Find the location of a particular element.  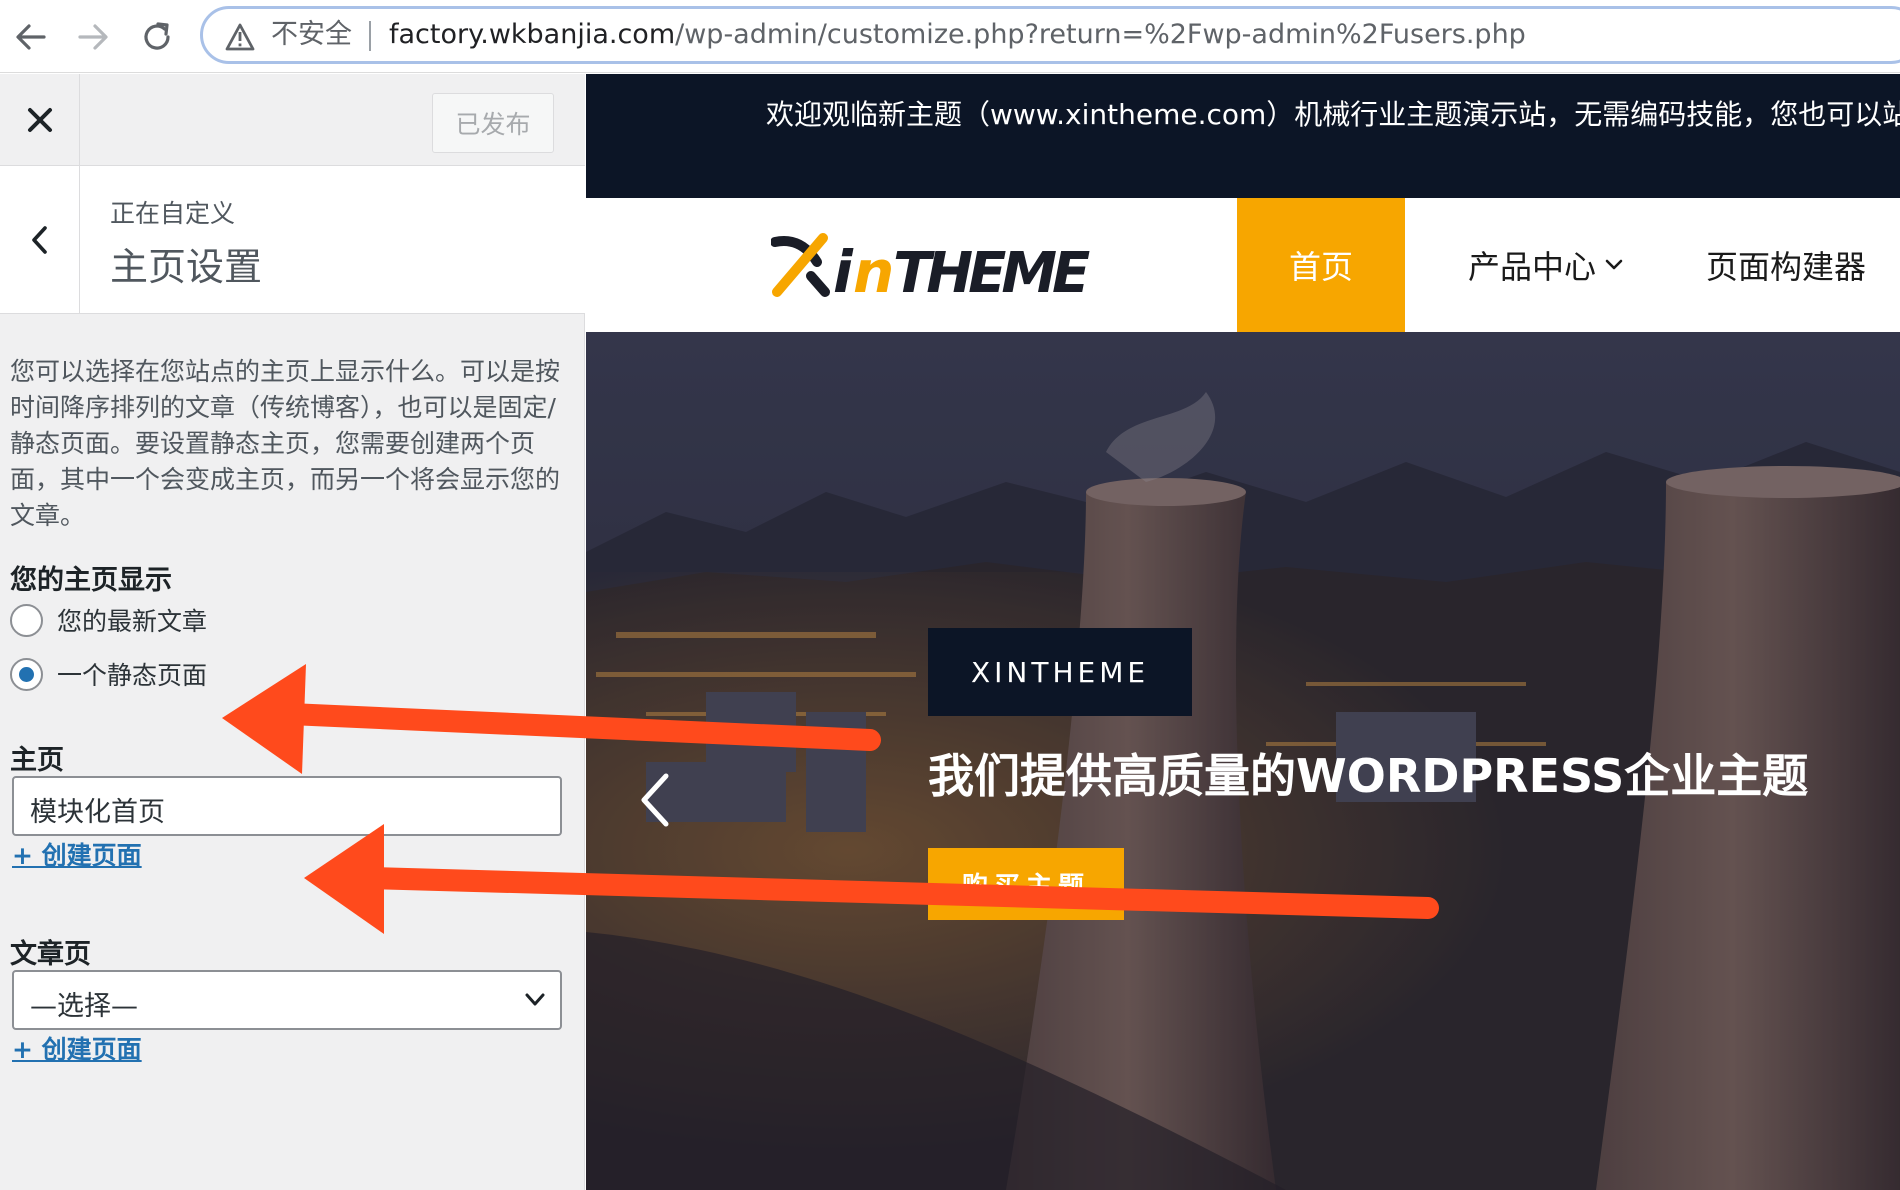

reload-icon is located at coordinates (157, 36).